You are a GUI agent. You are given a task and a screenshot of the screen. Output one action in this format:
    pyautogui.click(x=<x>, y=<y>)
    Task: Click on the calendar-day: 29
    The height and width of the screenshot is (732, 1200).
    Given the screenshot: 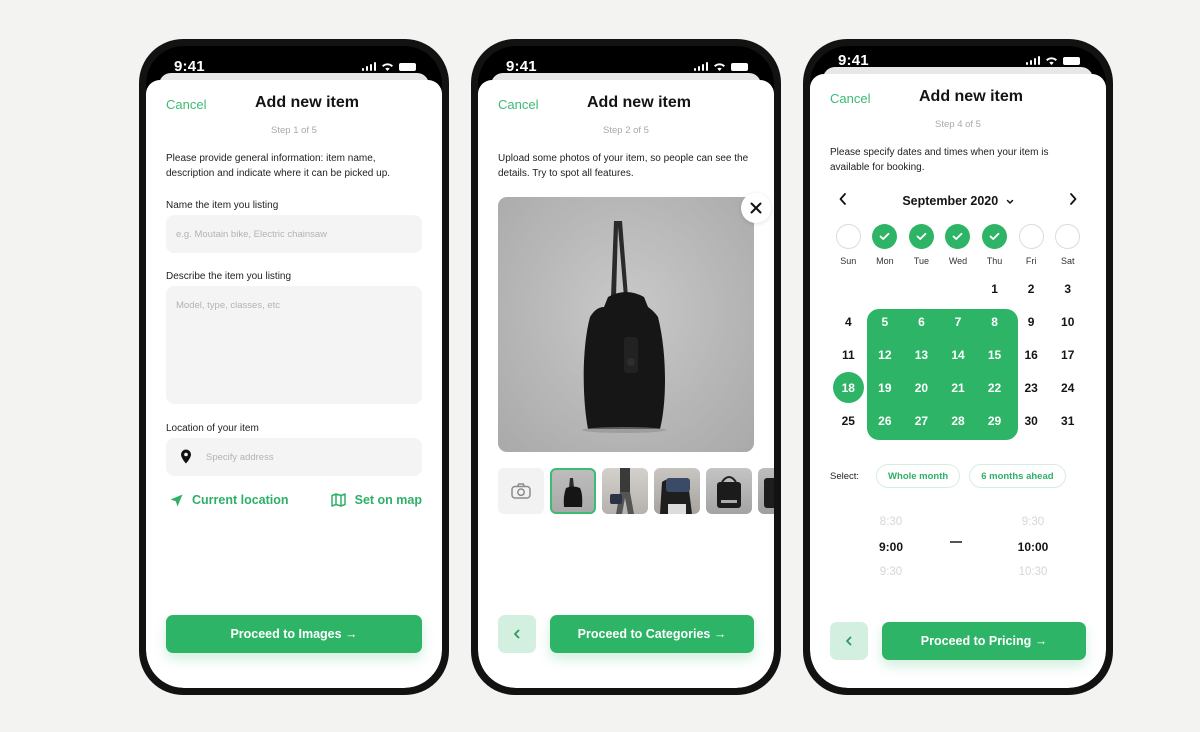 What is the action you would take?
    pyautogui.click(x=994, y=420)
    